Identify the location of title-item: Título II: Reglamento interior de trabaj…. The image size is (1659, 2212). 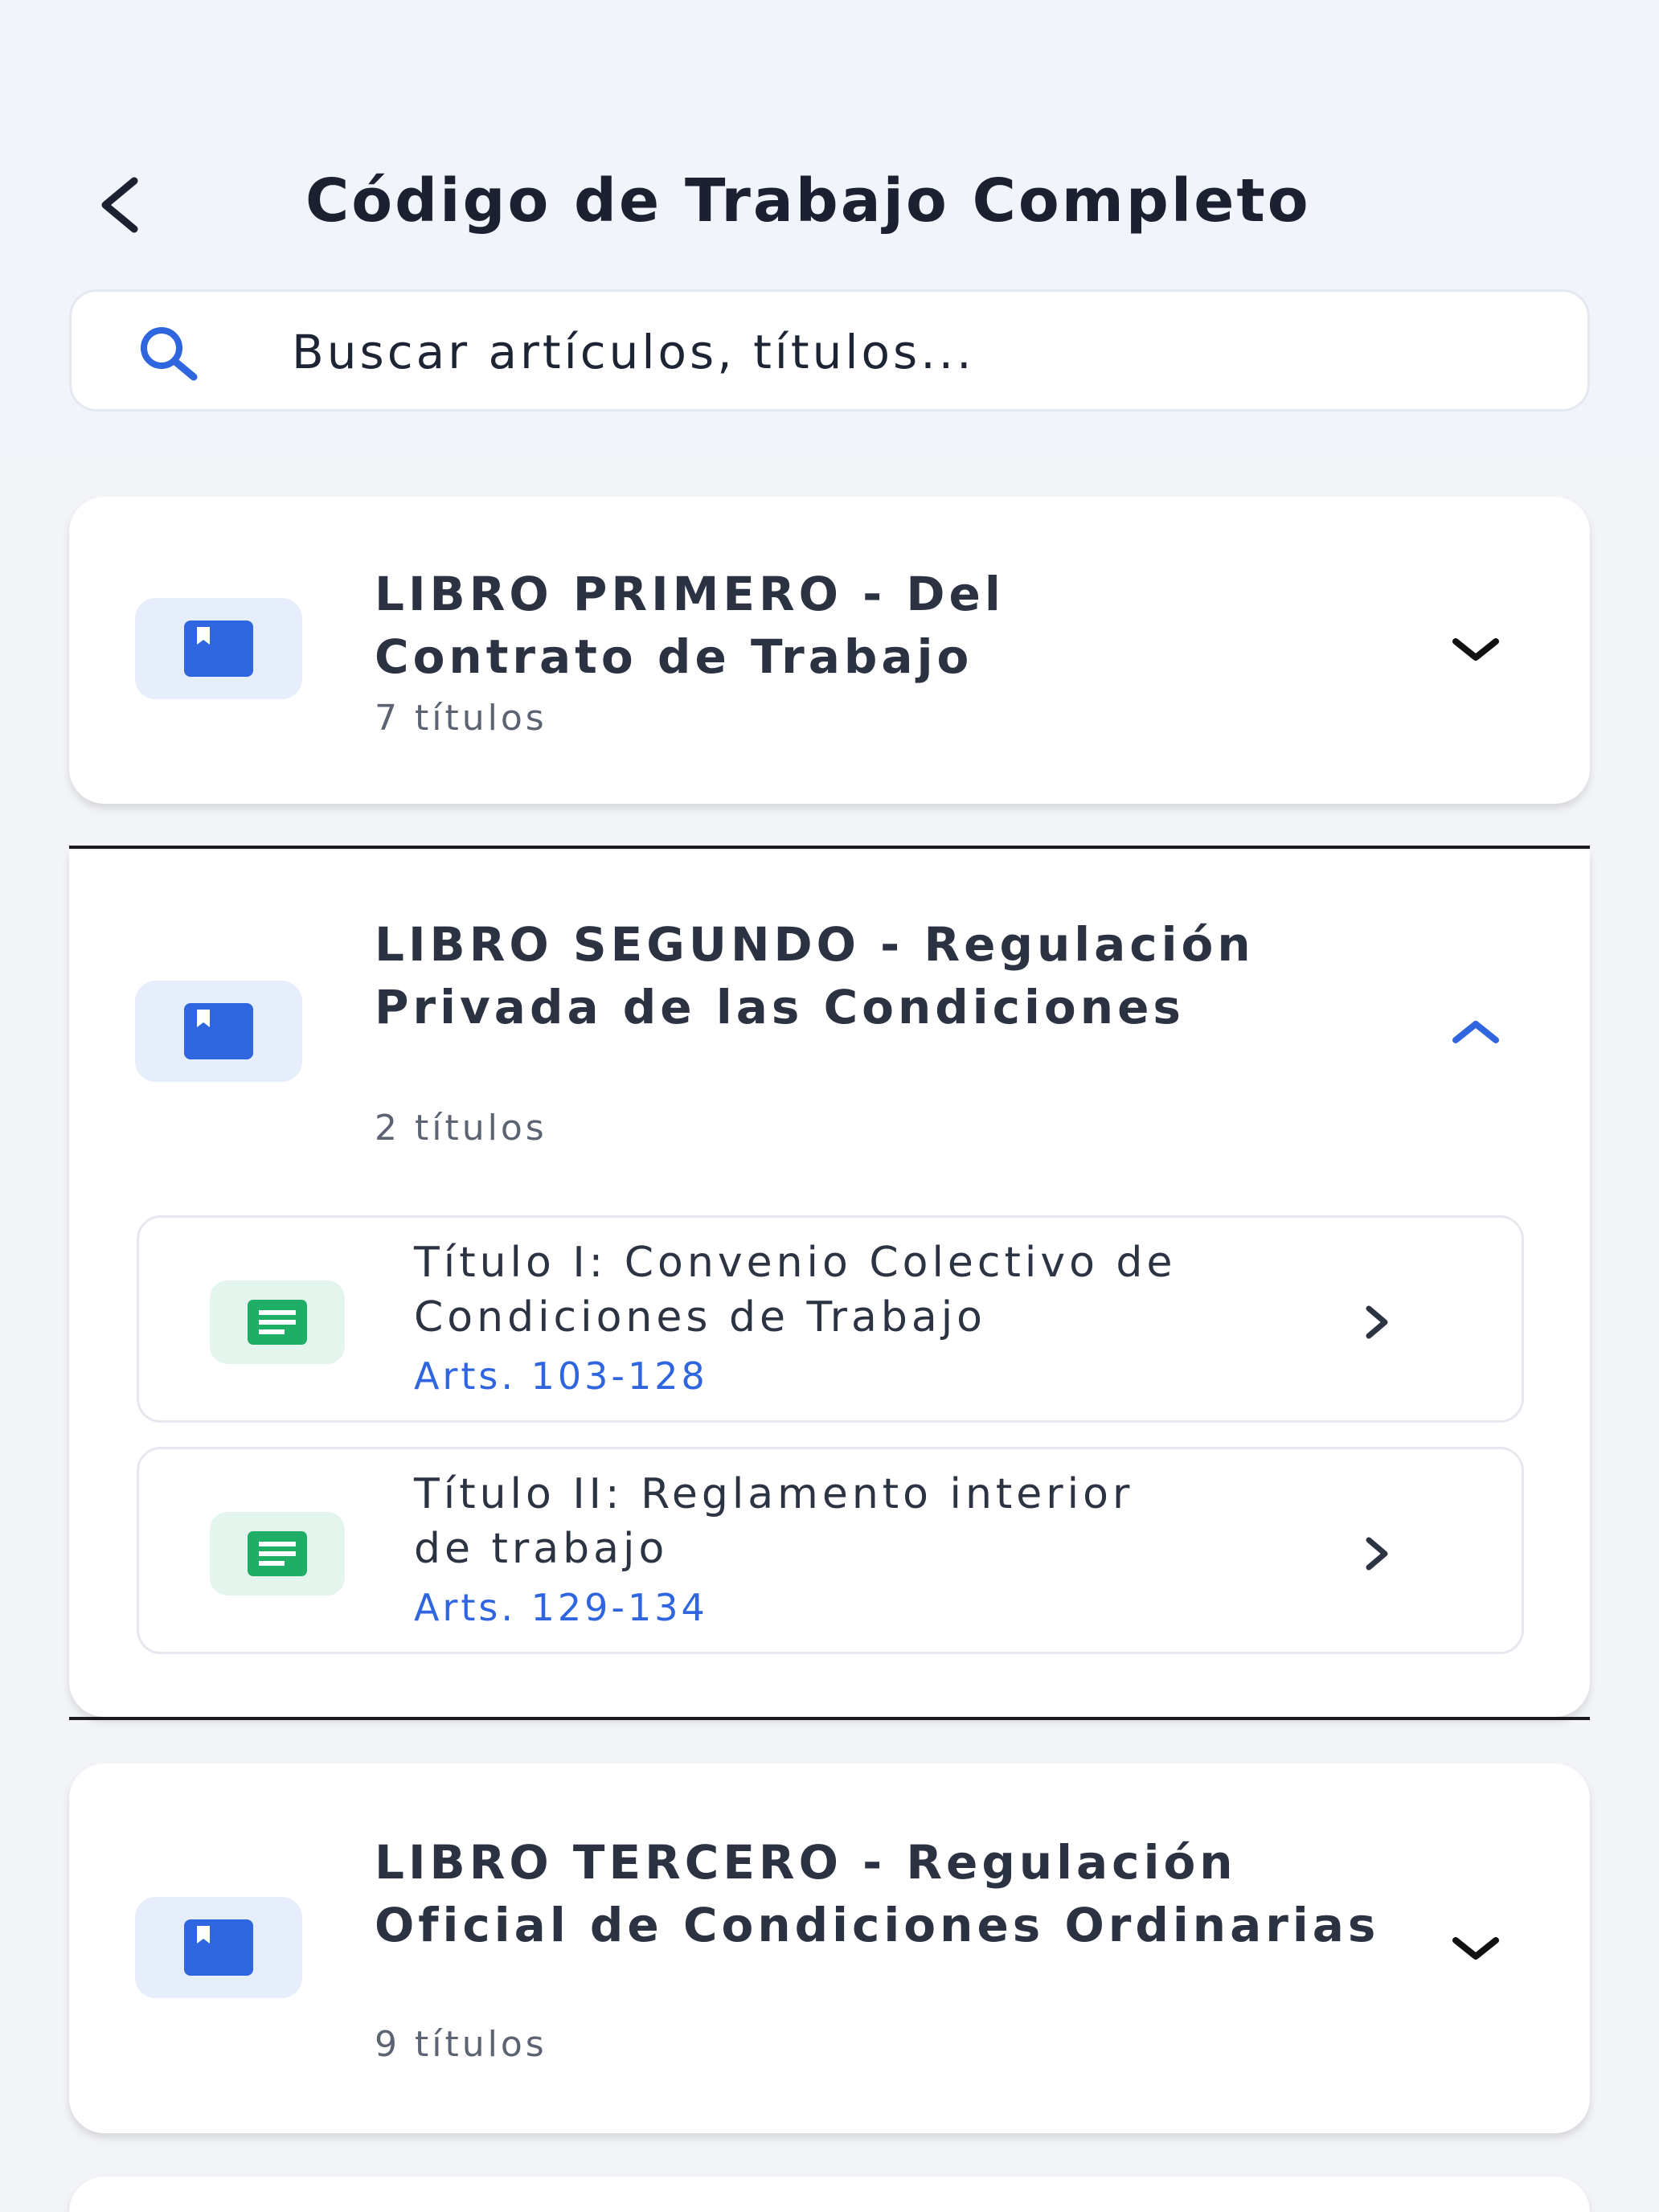
(830, 1550).